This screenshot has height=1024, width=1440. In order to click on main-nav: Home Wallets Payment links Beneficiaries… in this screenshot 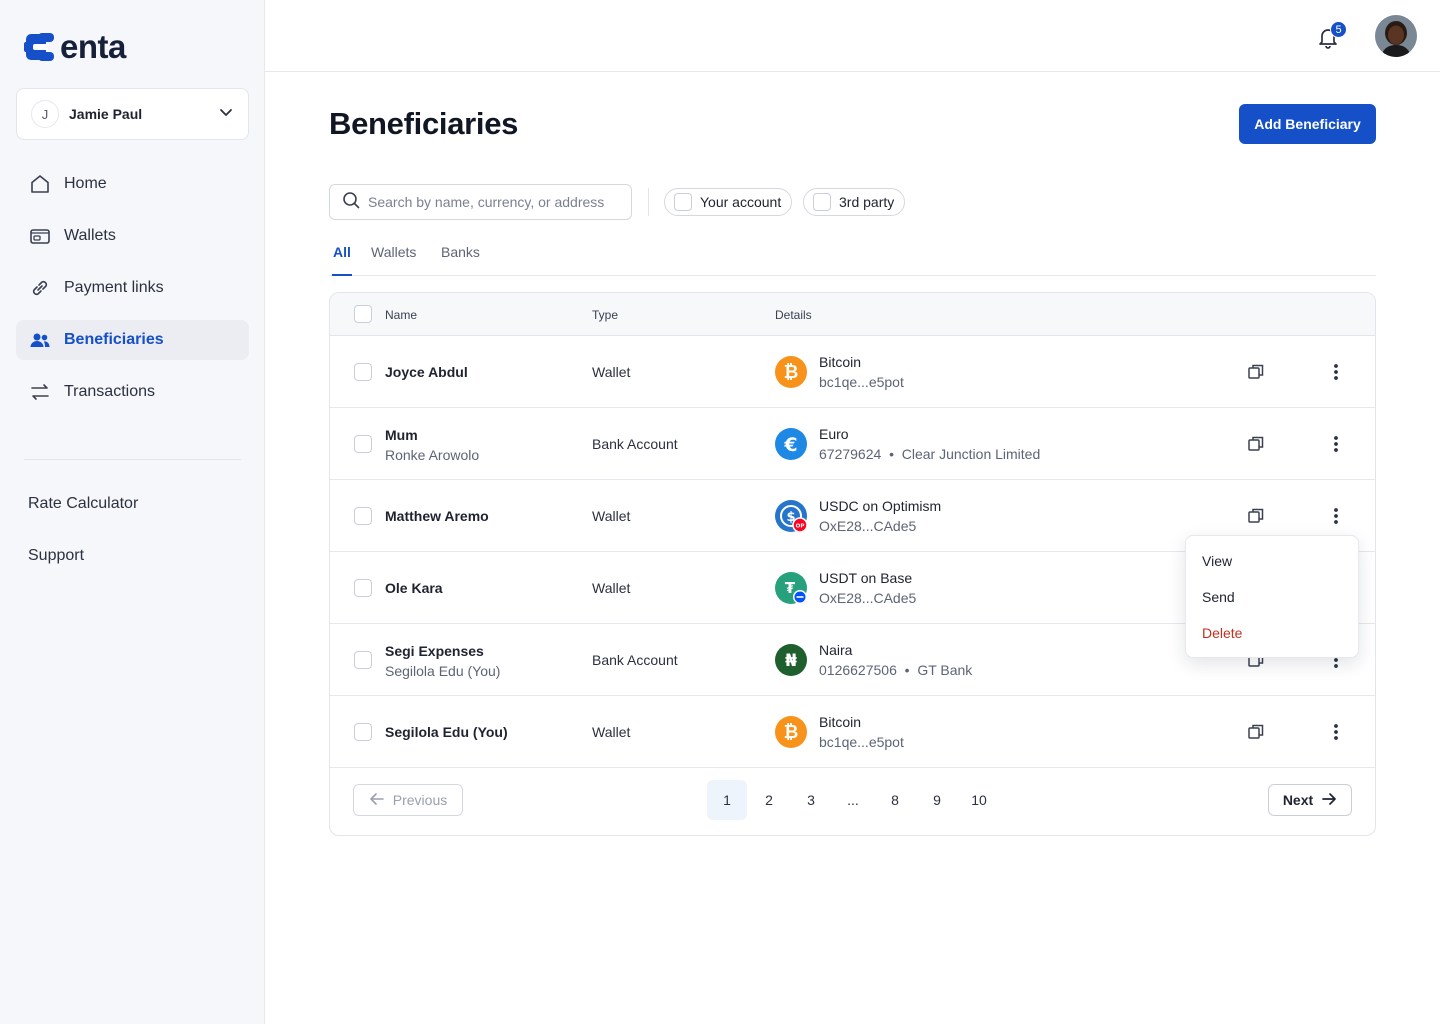, I will do `click(132, 294)`.